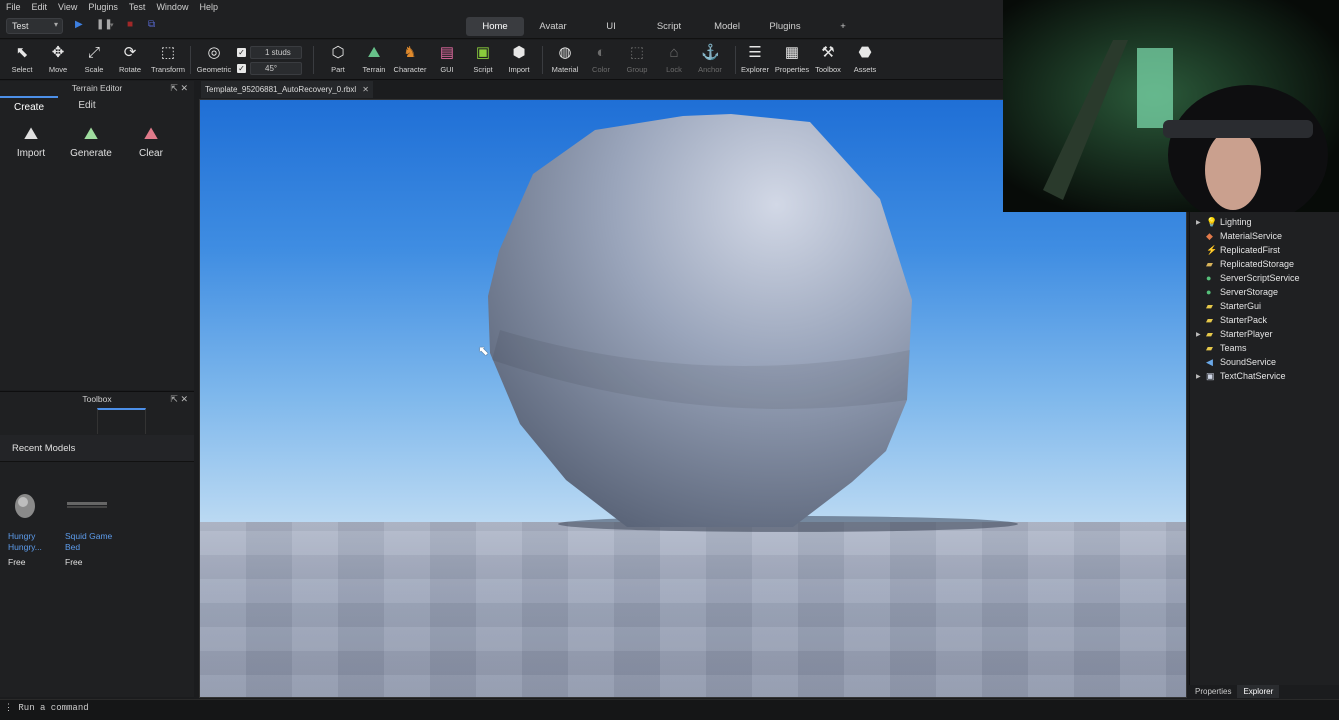  What do you see at coordinates (565, 59) in the screenshot?
I see `material-button: ◍ Material` at bounding box center [565, 59].